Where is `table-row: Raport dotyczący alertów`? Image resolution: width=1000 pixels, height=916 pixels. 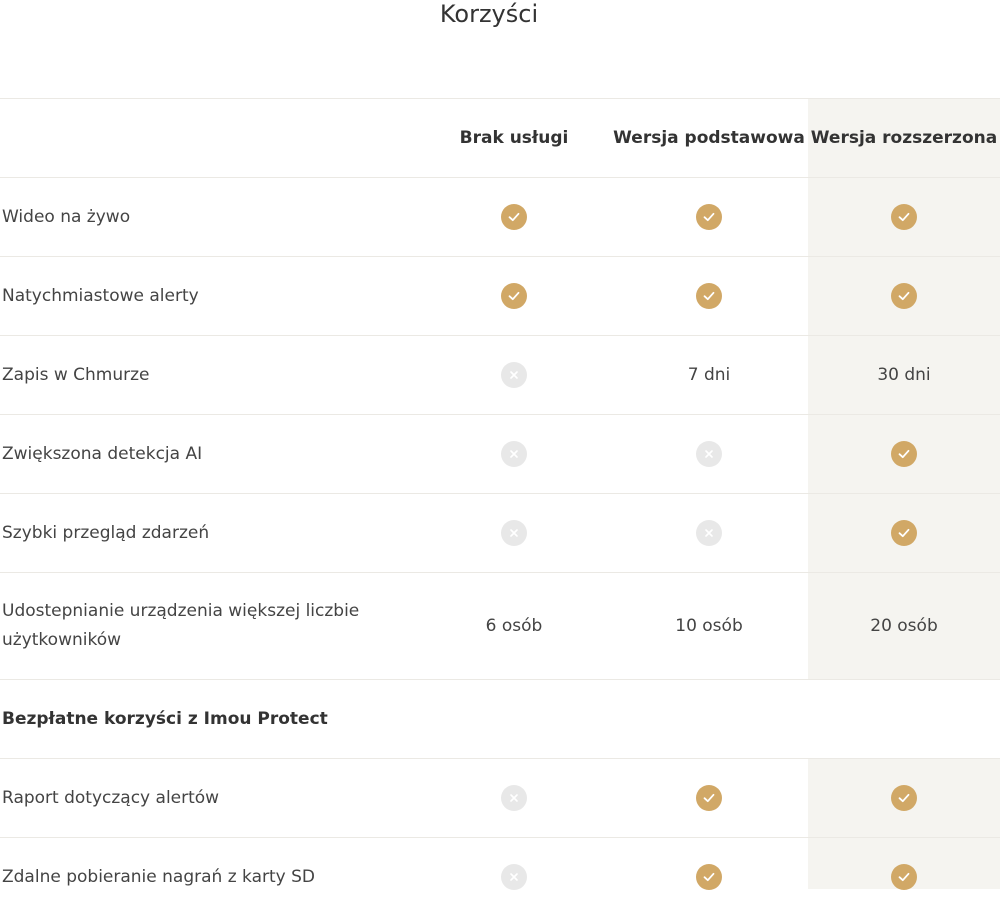
table-row: Raport dotyczący alertów is located at coordinates (500, 797).